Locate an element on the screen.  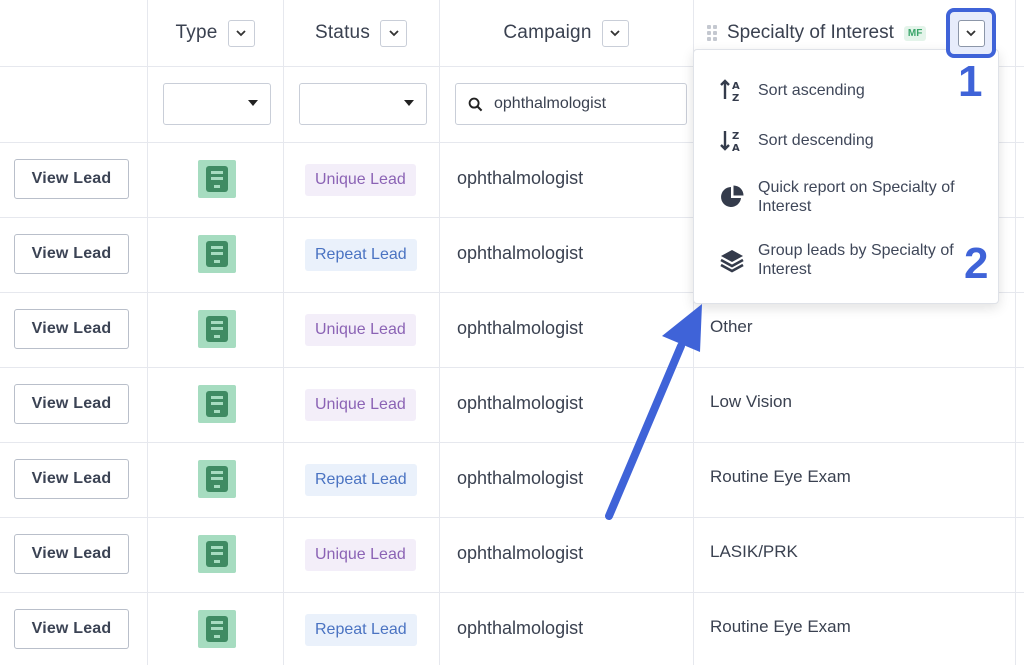
column-header-type: Type is located at coordinates (215, 33).